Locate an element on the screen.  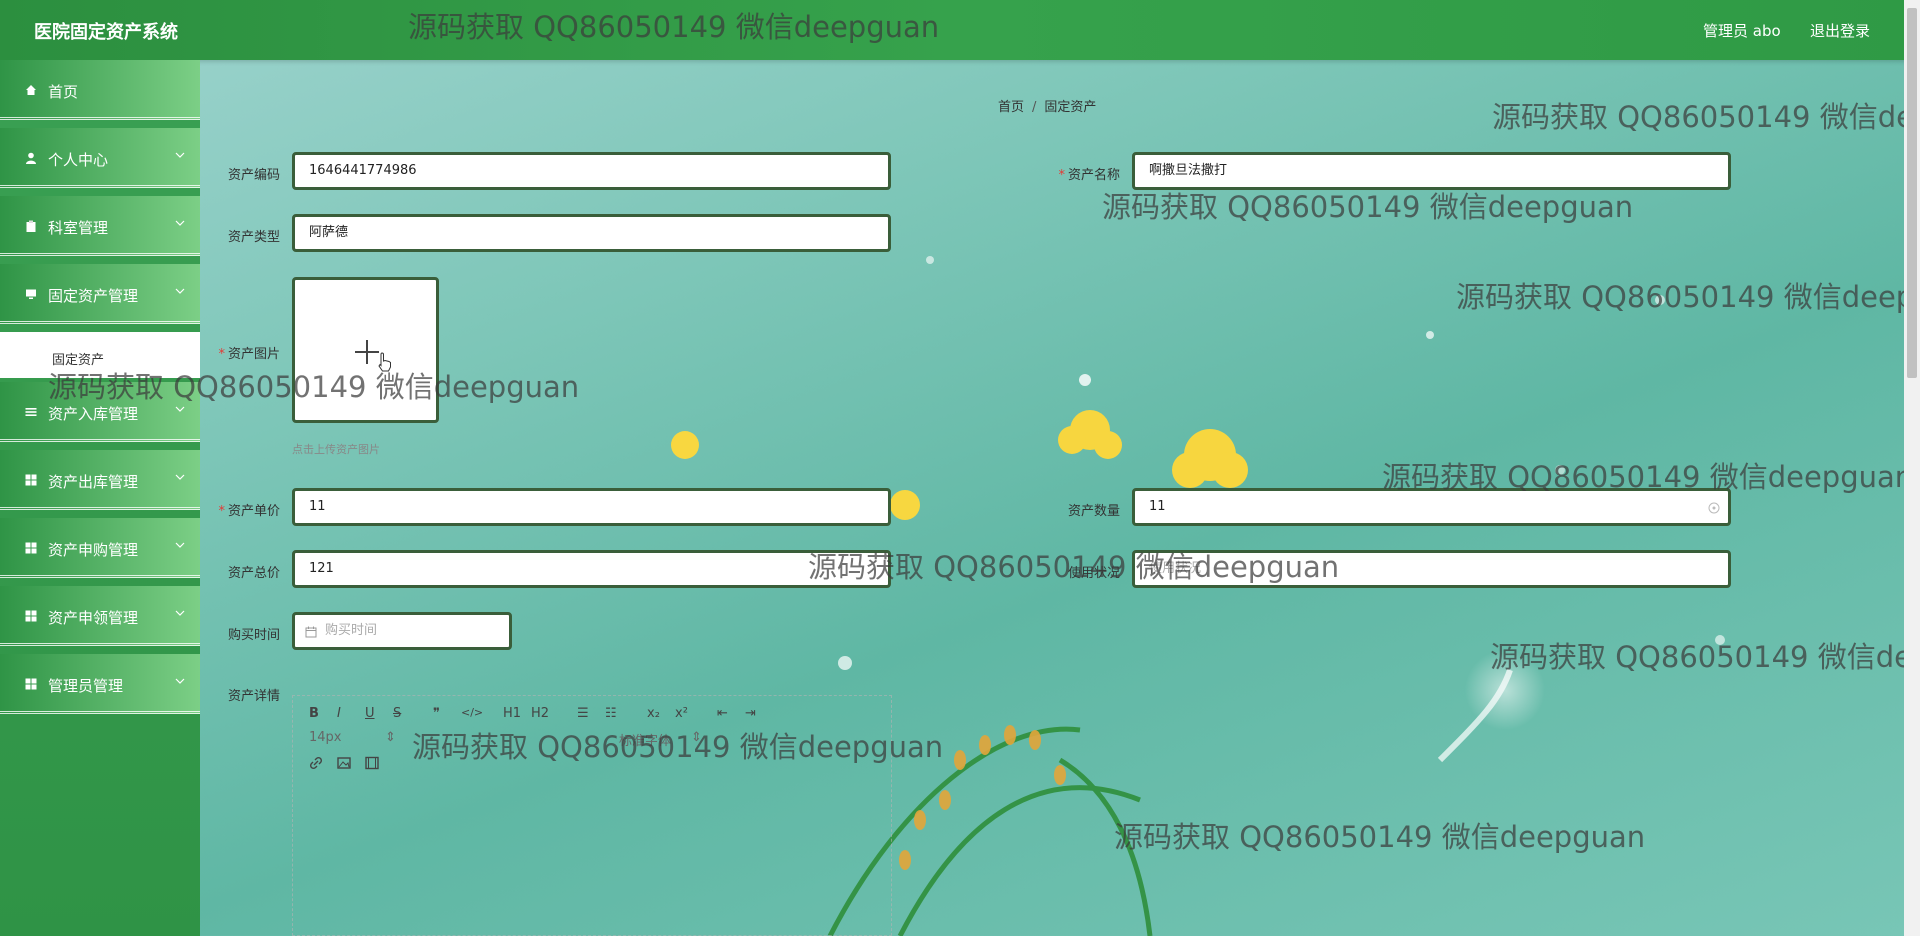
hand-cursor-icon is located at coordinates (384, 362).